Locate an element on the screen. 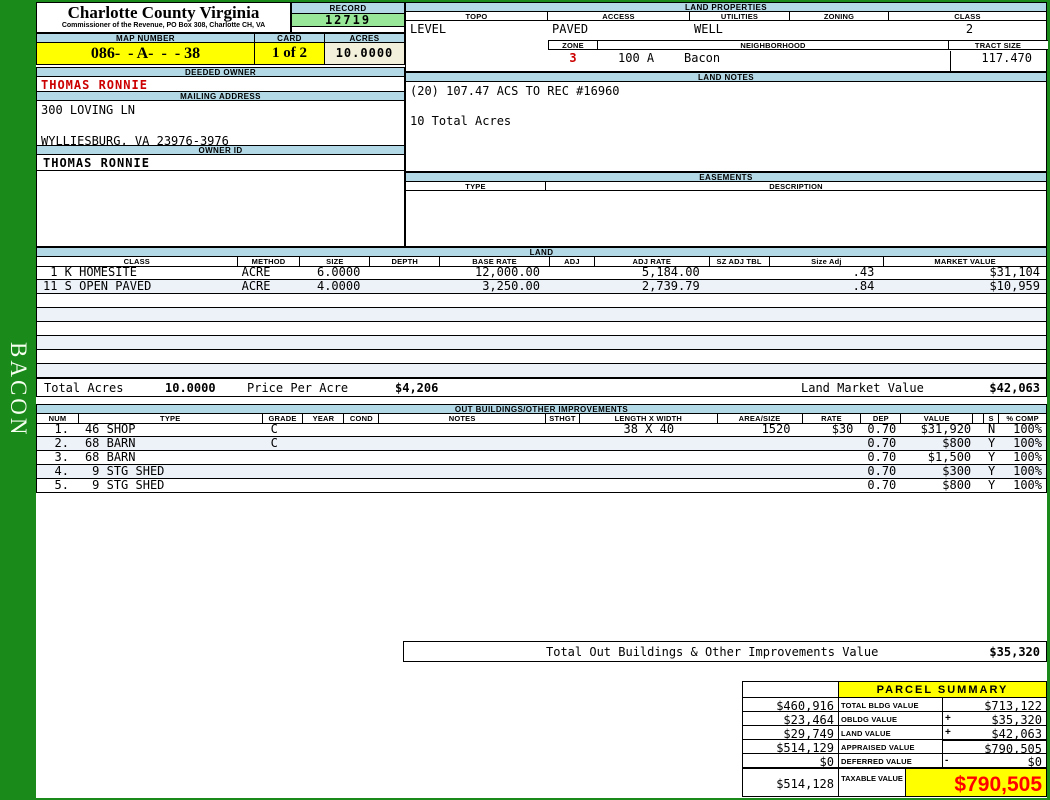  topo-value: LEVEL is located at coordinates (428, 29).